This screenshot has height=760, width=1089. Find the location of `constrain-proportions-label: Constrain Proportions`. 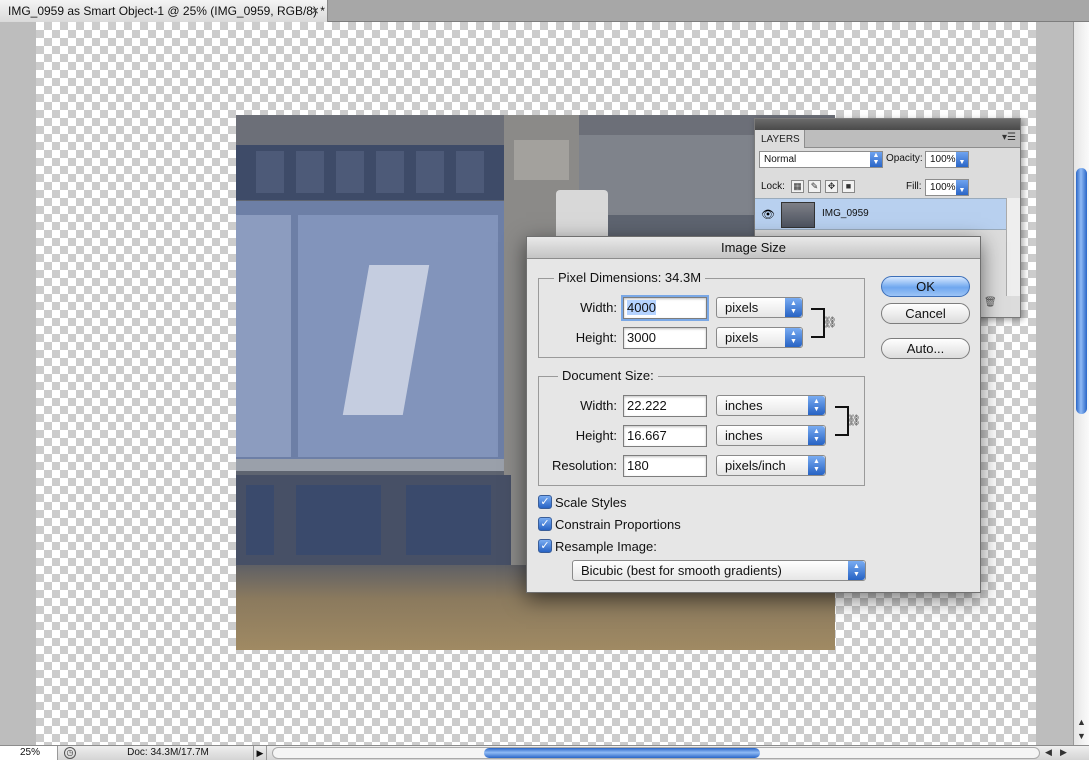

constrain-proportions-label: Constrain Proportions is located at coordinates (618, 524).